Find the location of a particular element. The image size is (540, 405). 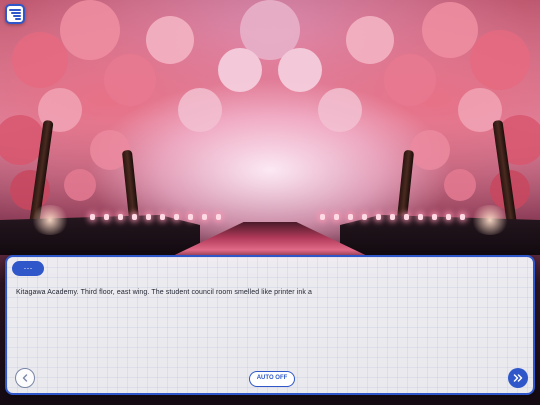

chevron-left-icon is located at coordinates (25, 378).